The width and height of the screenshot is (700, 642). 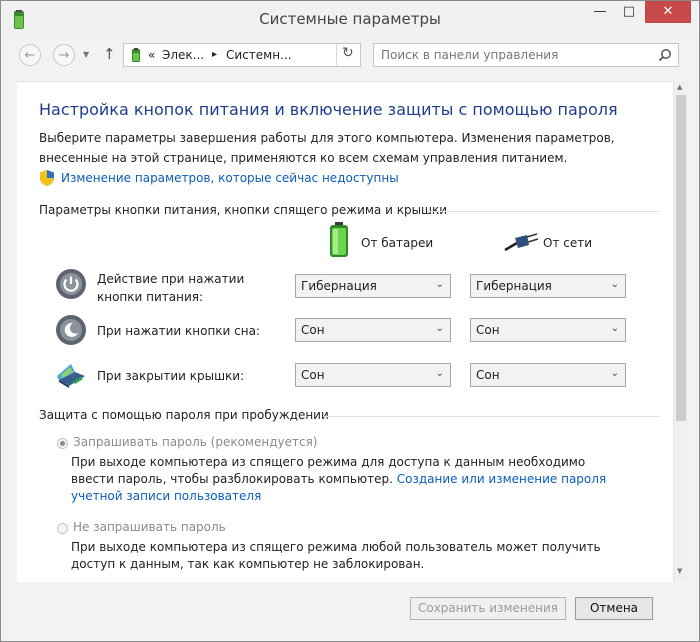 What do you see at coordinates (62, 443) in the screenshot?
I see `require-password-radio` at bounding box center [62, 443].